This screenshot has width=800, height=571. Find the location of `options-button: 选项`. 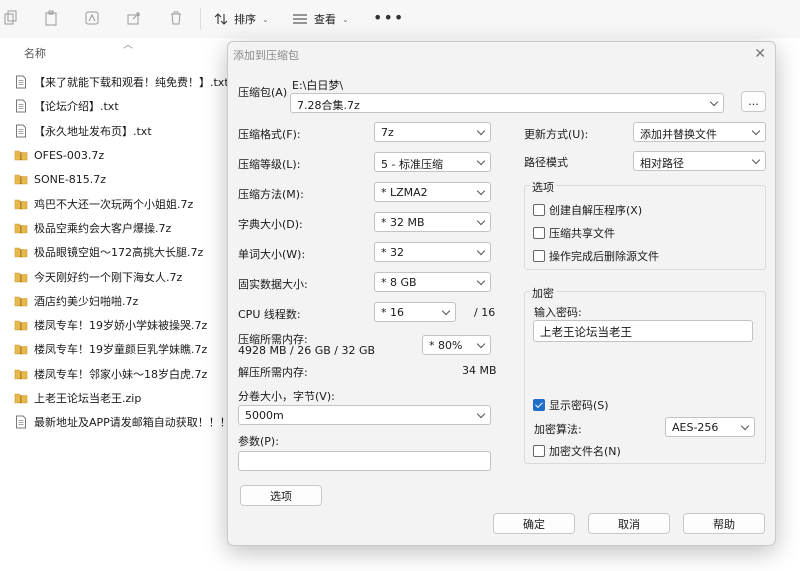

options-button: 选项 is located at coordinates (281, 495).